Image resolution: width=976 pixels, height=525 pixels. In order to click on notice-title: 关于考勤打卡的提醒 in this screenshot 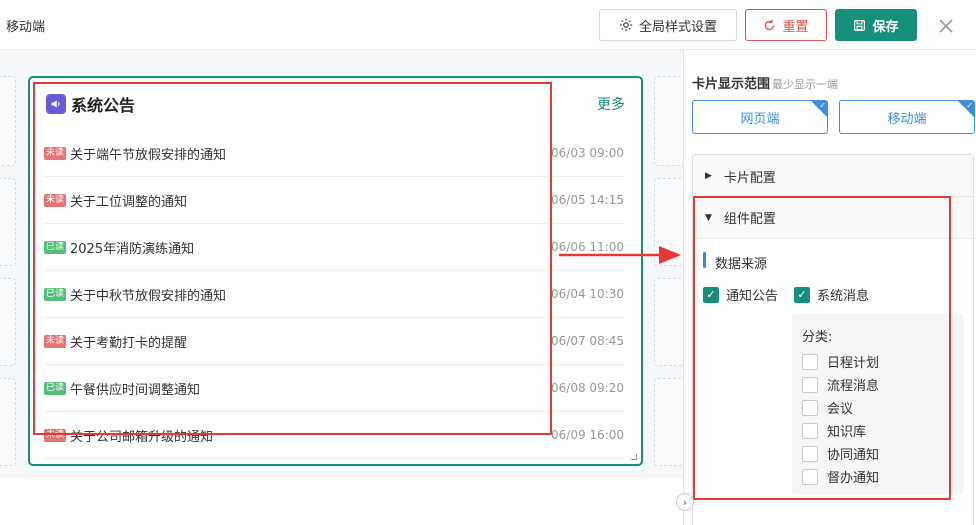, I will do `click(129, 343)`.